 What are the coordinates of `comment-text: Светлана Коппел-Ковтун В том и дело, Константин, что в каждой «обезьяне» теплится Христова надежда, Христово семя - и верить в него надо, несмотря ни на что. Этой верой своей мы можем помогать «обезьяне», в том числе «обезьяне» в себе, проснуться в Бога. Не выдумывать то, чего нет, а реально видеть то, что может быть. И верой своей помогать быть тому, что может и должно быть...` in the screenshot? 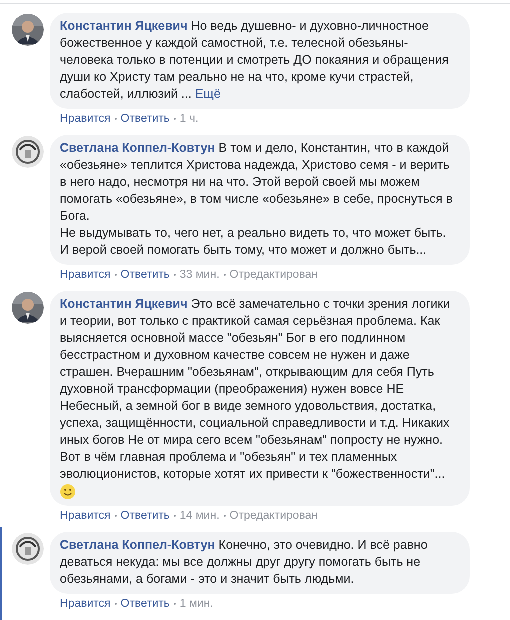 It's located at (257, 199).